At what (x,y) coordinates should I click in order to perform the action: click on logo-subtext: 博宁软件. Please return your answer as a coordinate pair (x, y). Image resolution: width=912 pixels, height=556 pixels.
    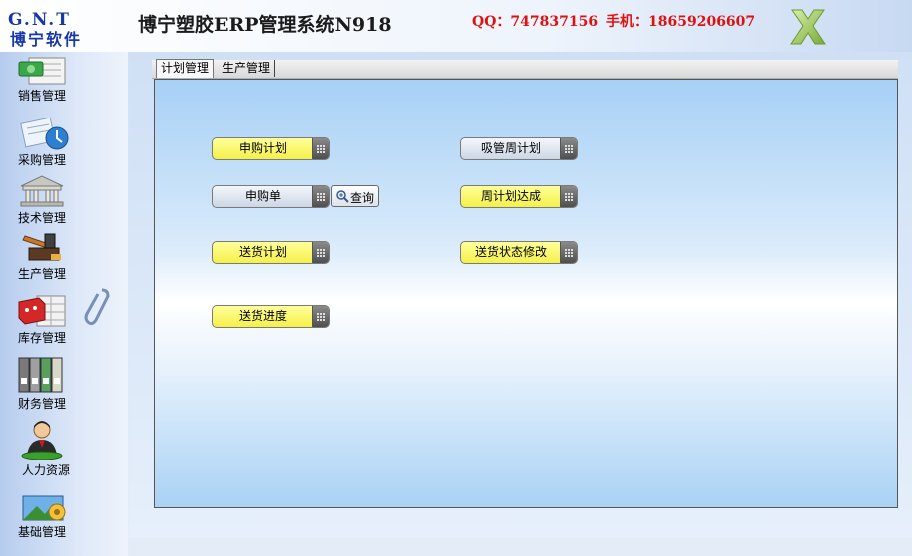
    Looking at the image, I should click on (46, 39).